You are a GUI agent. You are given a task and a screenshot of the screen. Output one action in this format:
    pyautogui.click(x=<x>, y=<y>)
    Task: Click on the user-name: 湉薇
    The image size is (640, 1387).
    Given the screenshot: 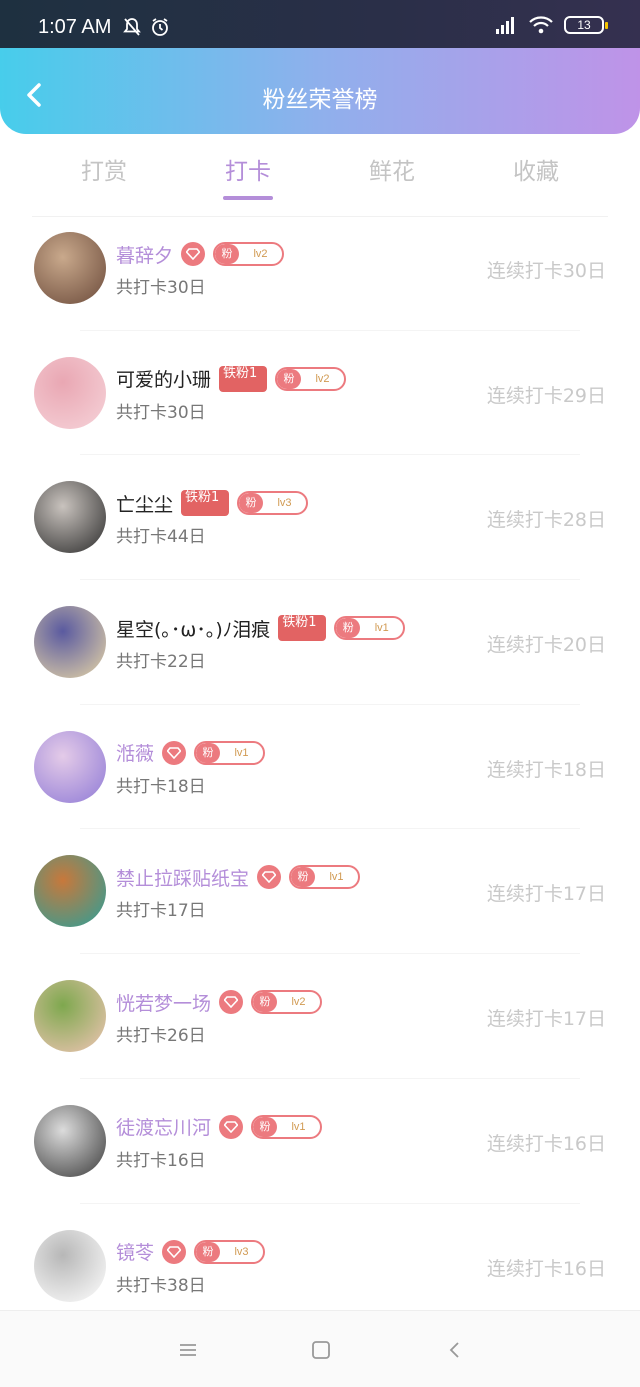 What is the action you would take?
    pyautogui.click(x=135, y=752)
    